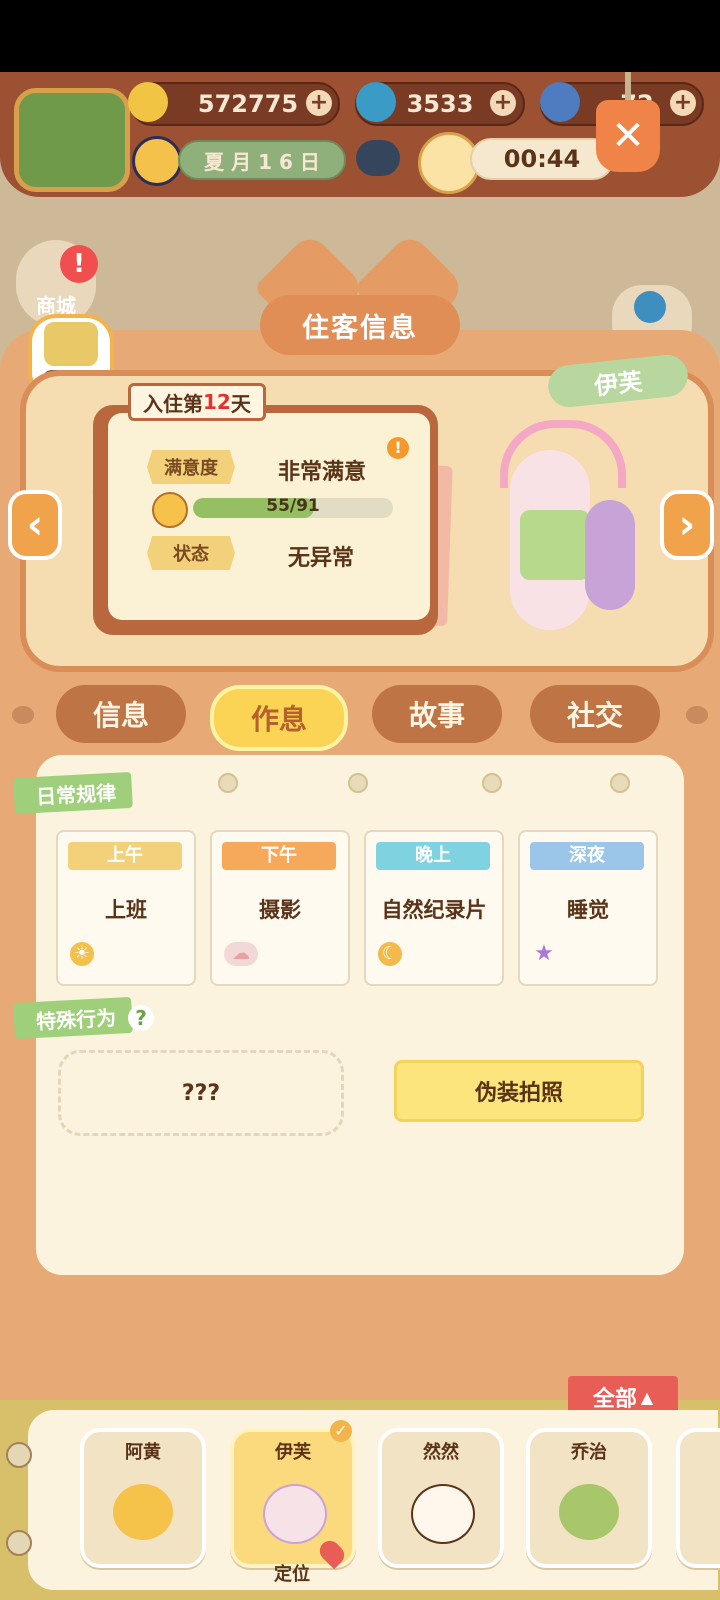 The width and height of the screenshot is (720, 1600). What do you see at coordinates (173, 403) in the screenshot?
I see `checkin-prefix: 入住第` at bounding box center [173, 403].